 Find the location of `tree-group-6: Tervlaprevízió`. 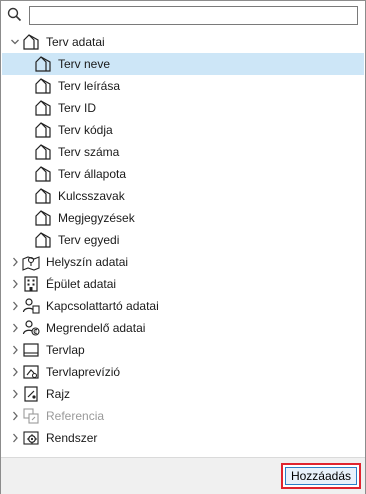

tree-group-6: Tervlaprevízió is located at coordinates (183, 372).